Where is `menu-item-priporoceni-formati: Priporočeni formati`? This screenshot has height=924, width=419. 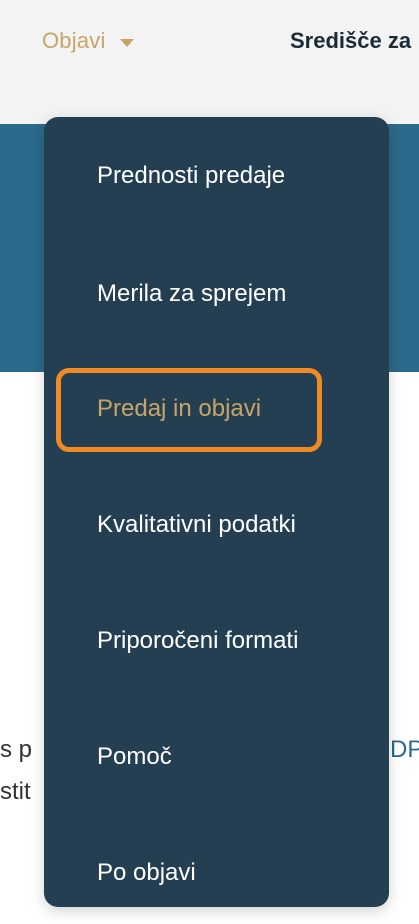
menu-item-priporoceni-formati: Priporočeni formati is located at coordinates (197, 641).